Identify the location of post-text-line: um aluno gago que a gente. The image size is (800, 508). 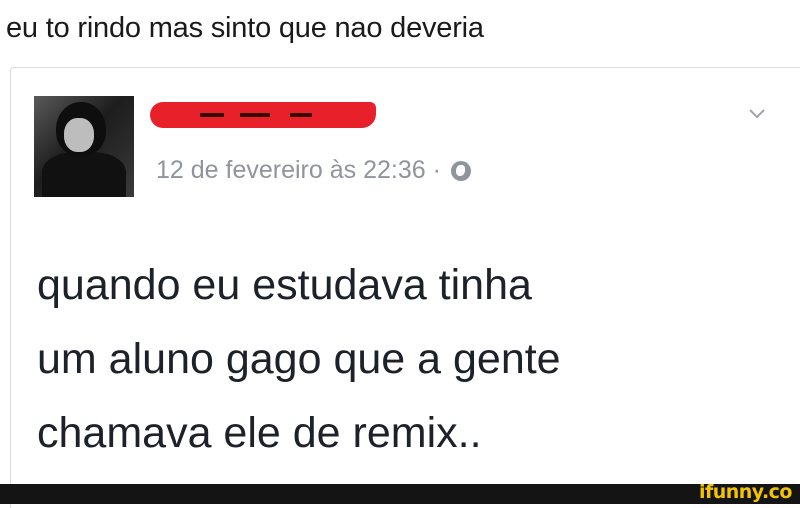
(299, 359).